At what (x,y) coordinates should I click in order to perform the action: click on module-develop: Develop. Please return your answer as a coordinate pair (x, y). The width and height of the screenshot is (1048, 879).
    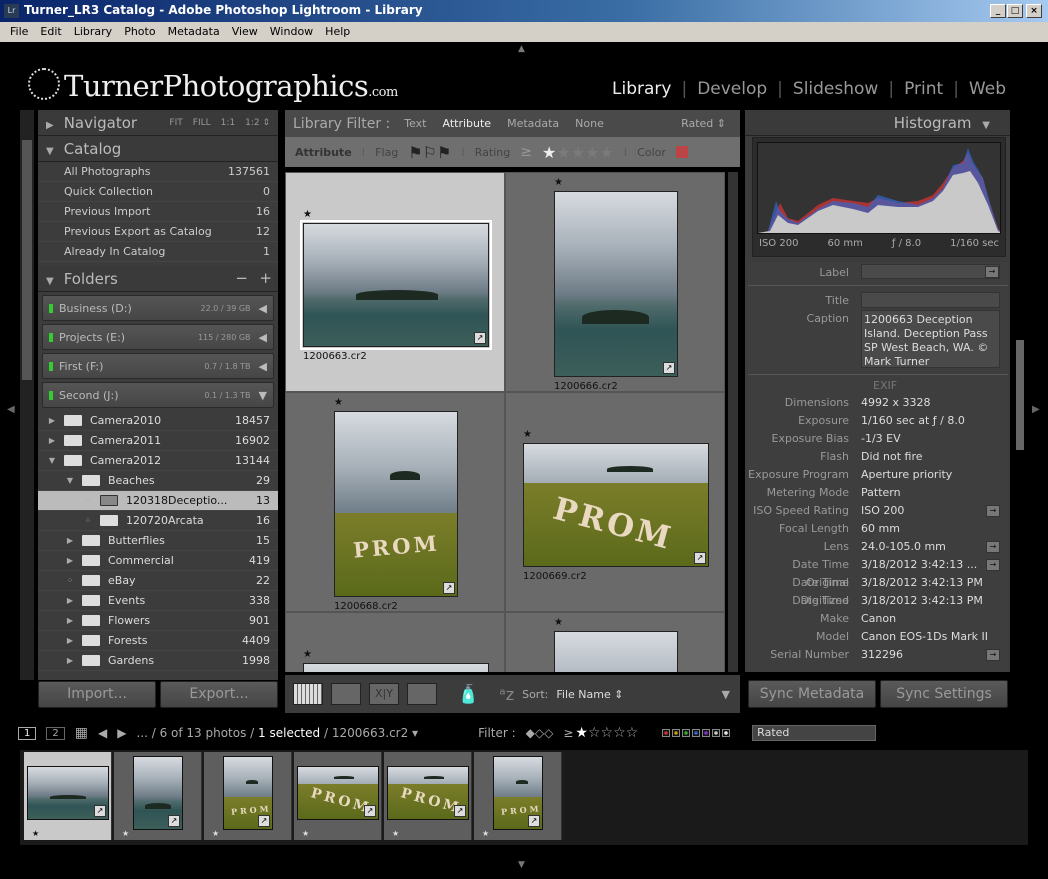
    Looking at the image, I should click on (732, 89).